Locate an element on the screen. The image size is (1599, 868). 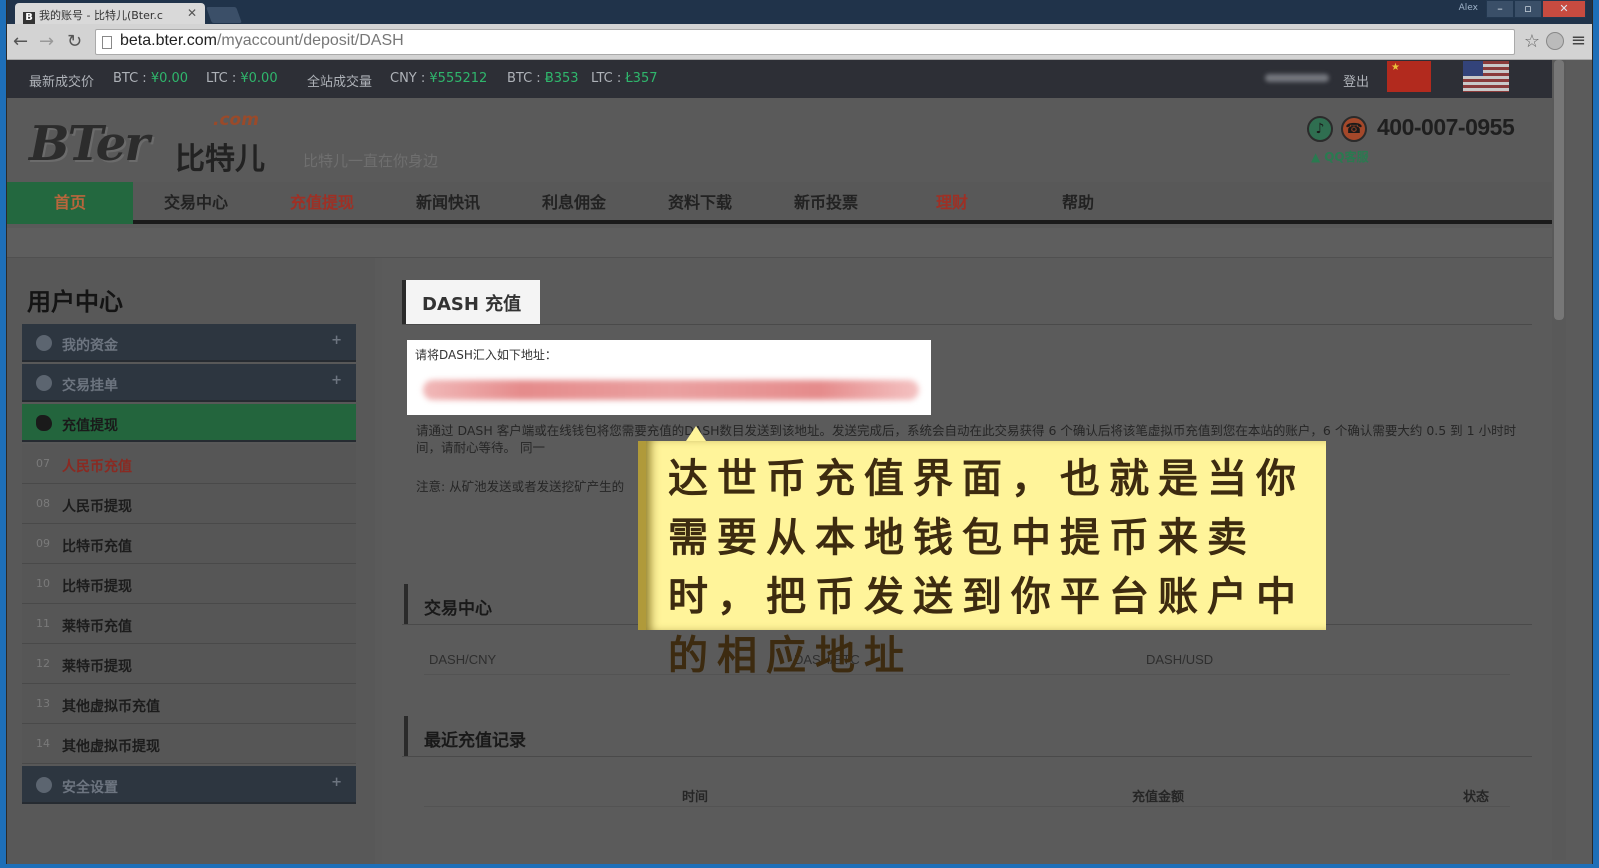
address-prompt: 请将DASH汇入如下地址： is located at coordinates (486, 355).